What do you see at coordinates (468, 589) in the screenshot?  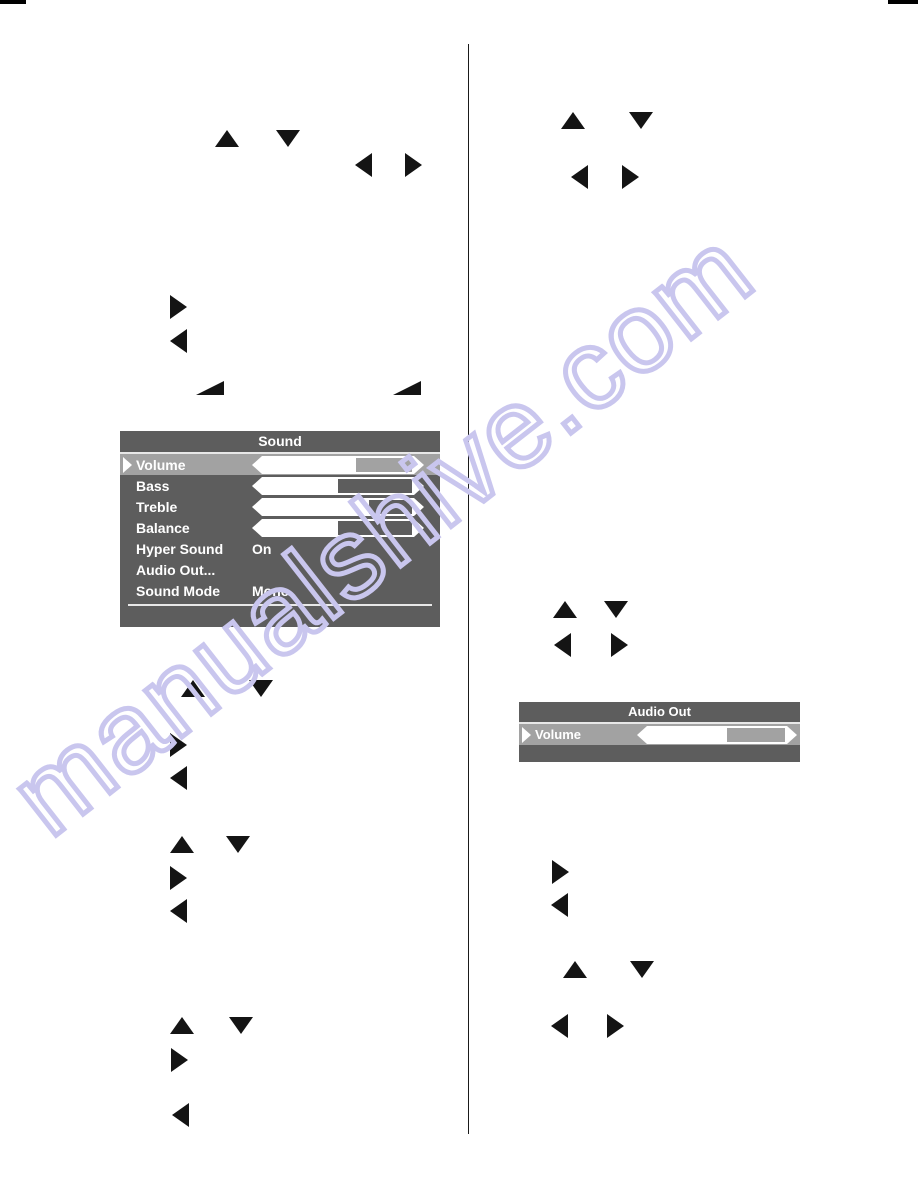 I see `column-divider` at bounding box center [468, 589].